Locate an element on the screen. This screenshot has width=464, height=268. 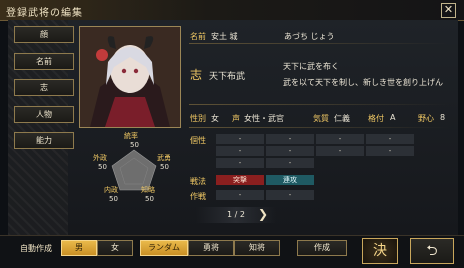
menu-face-button: 顔 is located at coordinates (44, 34).